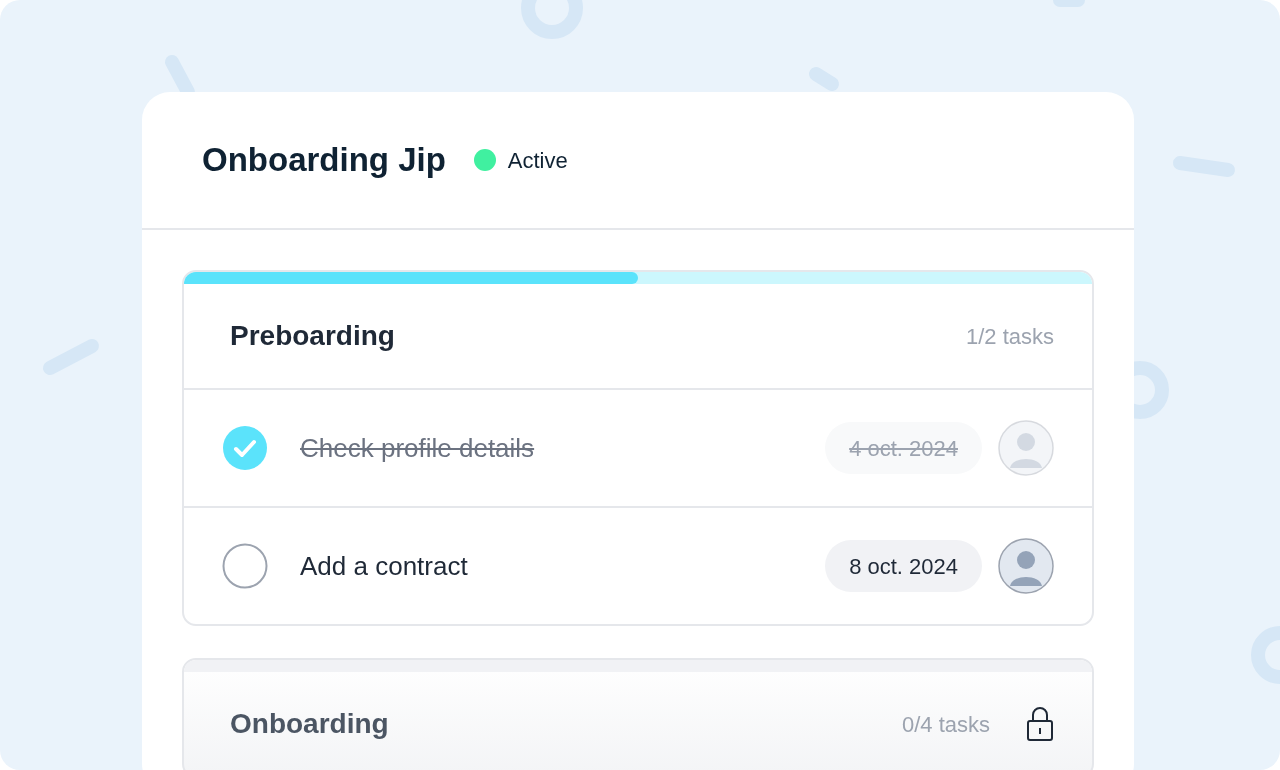 The image size is (1280, 770). Describe the element at coordinates (309, 724) in the screenshot. I see `stage-title: Onboarding` at that location.